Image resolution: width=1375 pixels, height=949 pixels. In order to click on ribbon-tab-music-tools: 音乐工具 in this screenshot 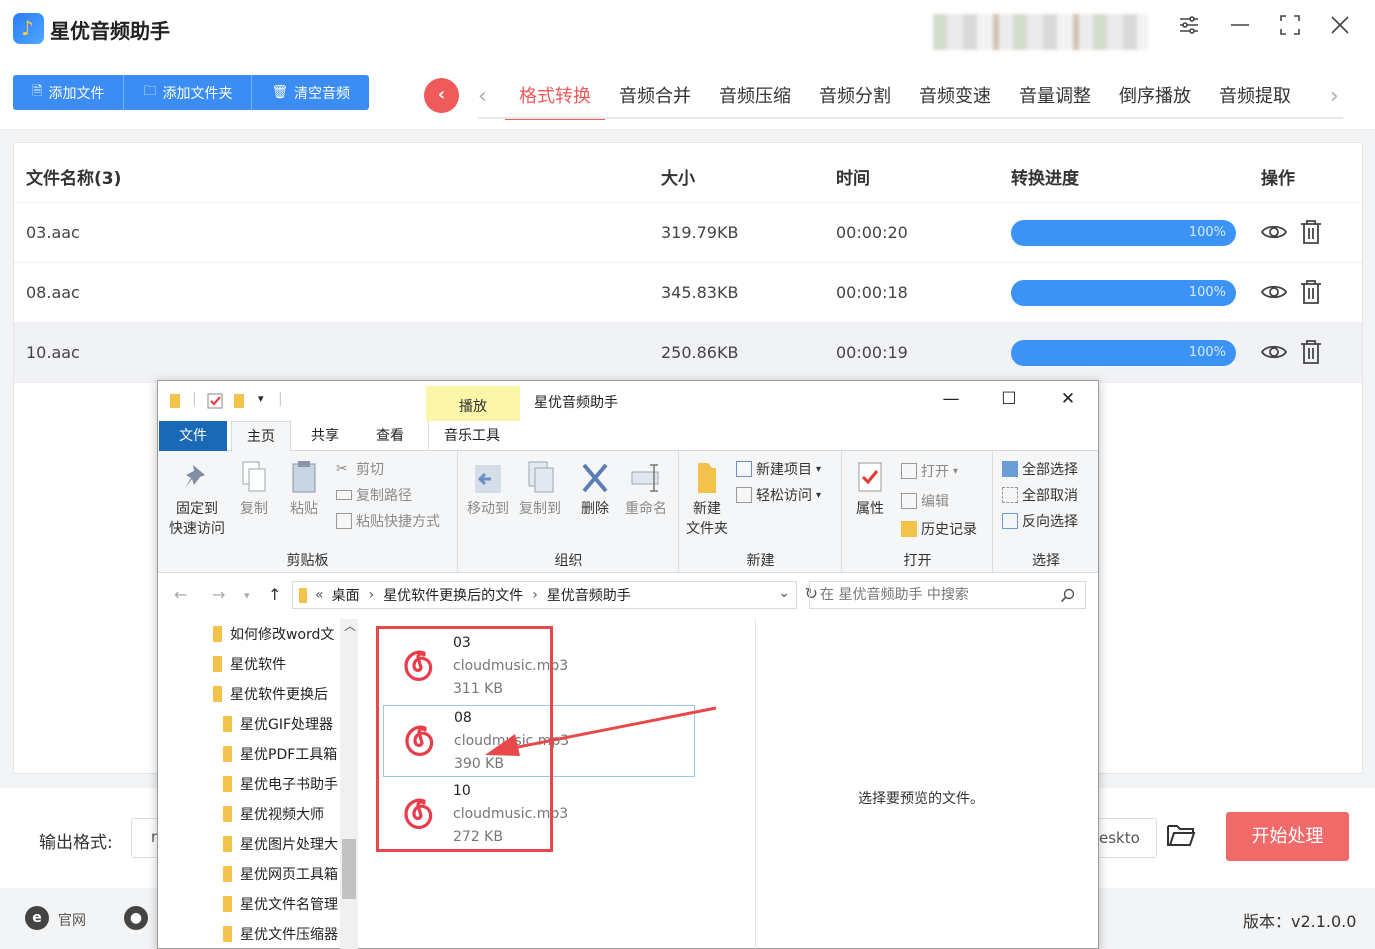, I will do `click(471, 436)`.